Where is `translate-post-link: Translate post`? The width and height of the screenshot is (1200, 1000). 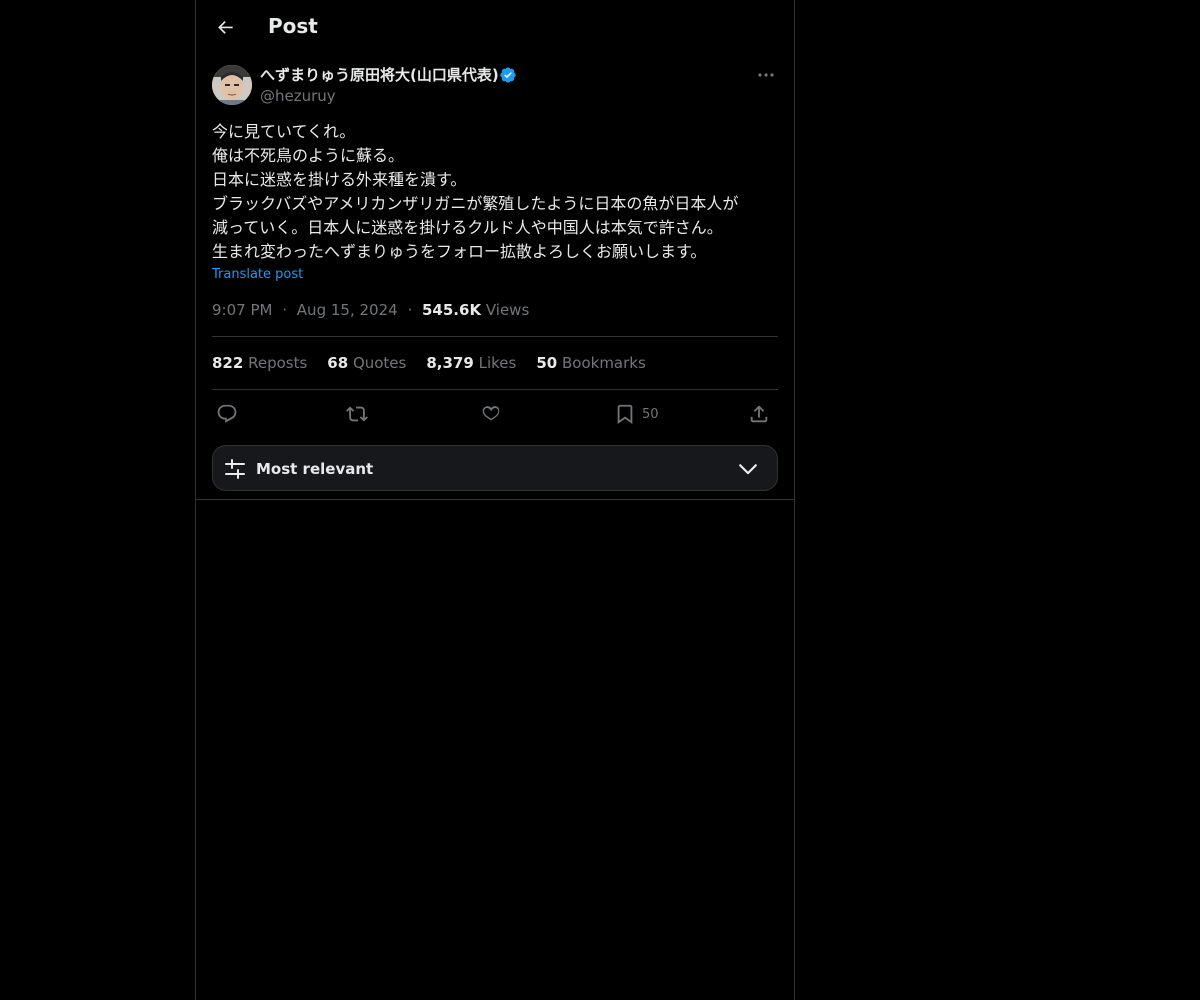
translate-post-link: Translate post is located at coordinates (257, 275).